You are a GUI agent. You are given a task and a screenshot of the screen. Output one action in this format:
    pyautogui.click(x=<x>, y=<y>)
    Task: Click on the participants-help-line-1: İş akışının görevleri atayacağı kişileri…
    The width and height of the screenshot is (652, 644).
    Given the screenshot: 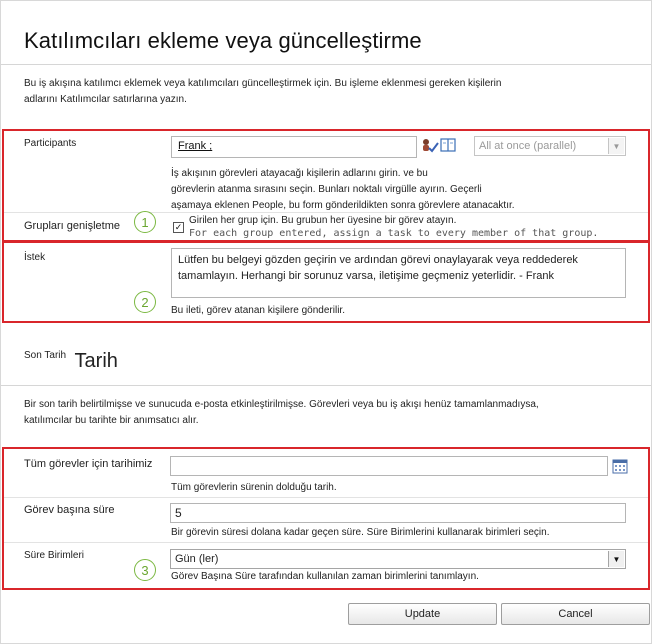 What is the action you would take?
    pyautogui.click(x=299, y=173)
    